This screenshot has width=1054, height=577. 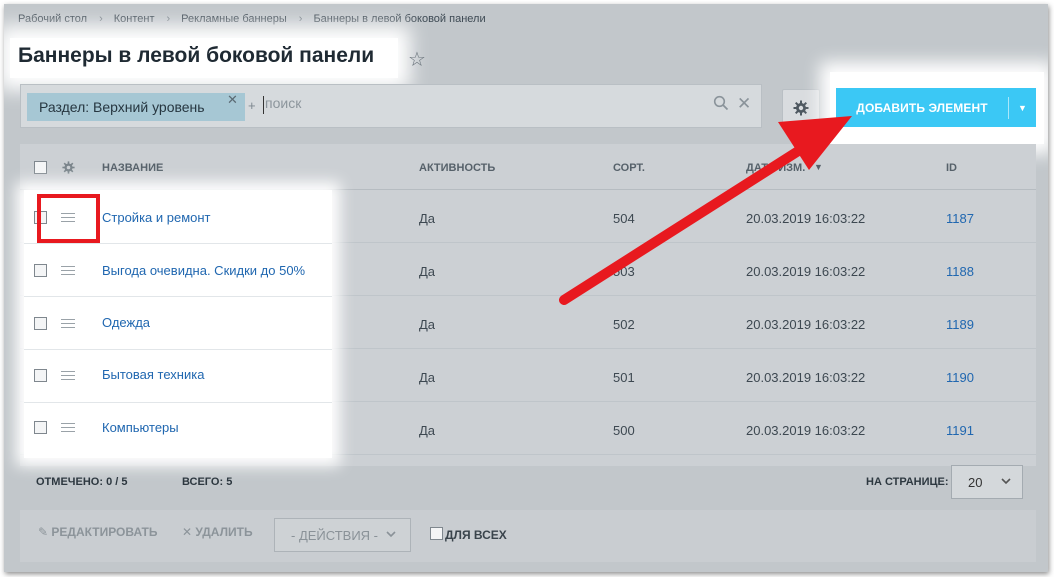 What do you see at coordinates (705, 210) in the screenshot?
I see `red-arrow-icon` at bounding box center [705, 210].